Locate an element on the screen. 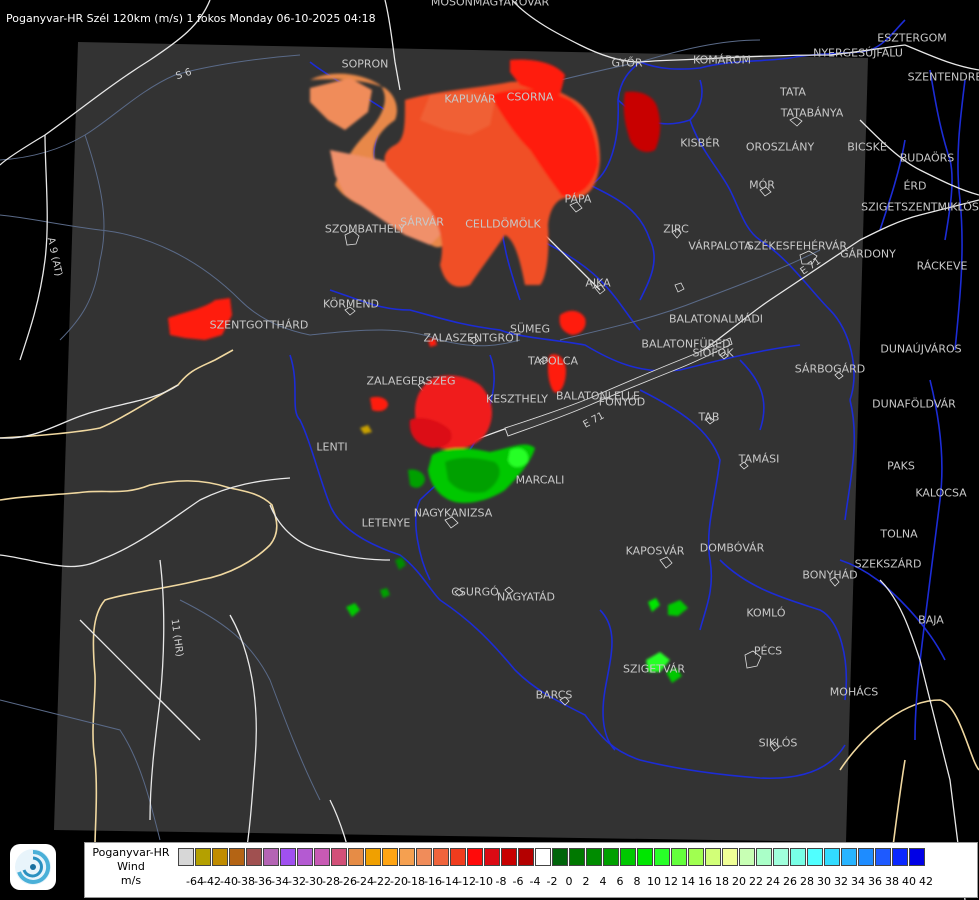  city-label: RÁCKEVE is located at coordinates (942, 266).